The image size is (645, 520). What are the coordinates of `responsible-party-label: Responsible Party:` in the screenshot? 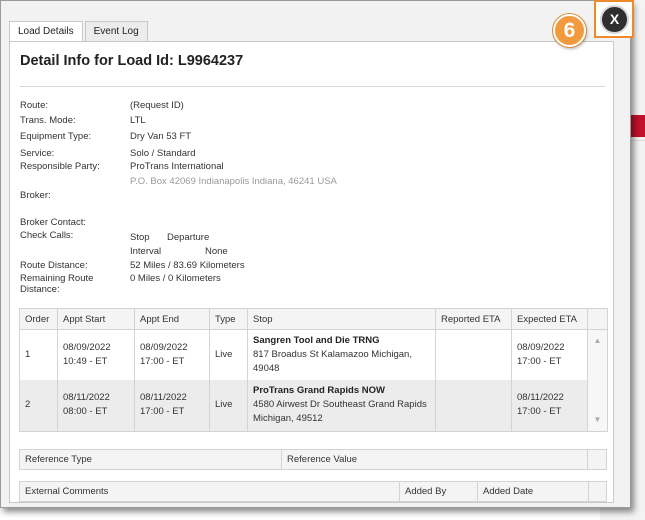 It's located at (60, 166).